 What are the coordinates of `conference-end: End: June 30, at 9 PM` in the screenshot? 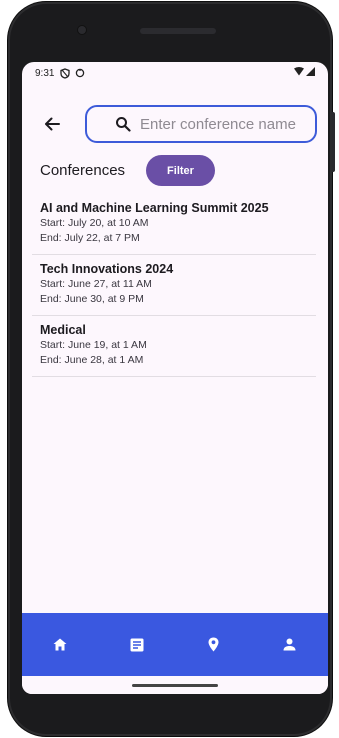 It's located at (92, 299).